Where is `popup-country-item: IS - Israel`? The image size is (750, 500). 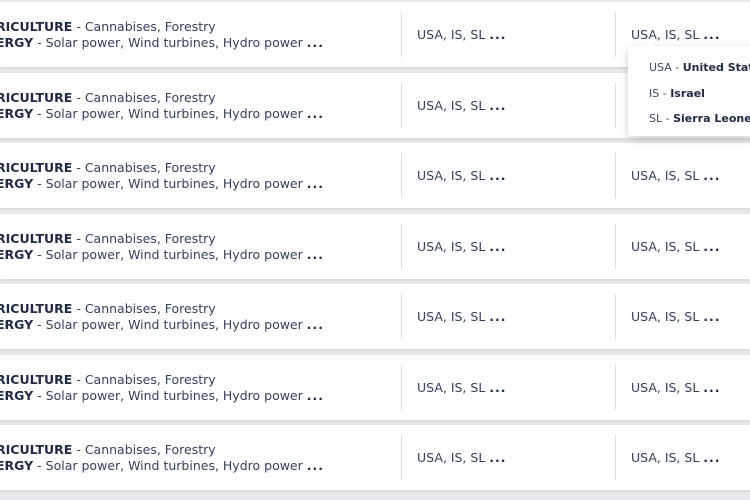
popup-country-item: IS - Israel is located at coordinates (677, 93).